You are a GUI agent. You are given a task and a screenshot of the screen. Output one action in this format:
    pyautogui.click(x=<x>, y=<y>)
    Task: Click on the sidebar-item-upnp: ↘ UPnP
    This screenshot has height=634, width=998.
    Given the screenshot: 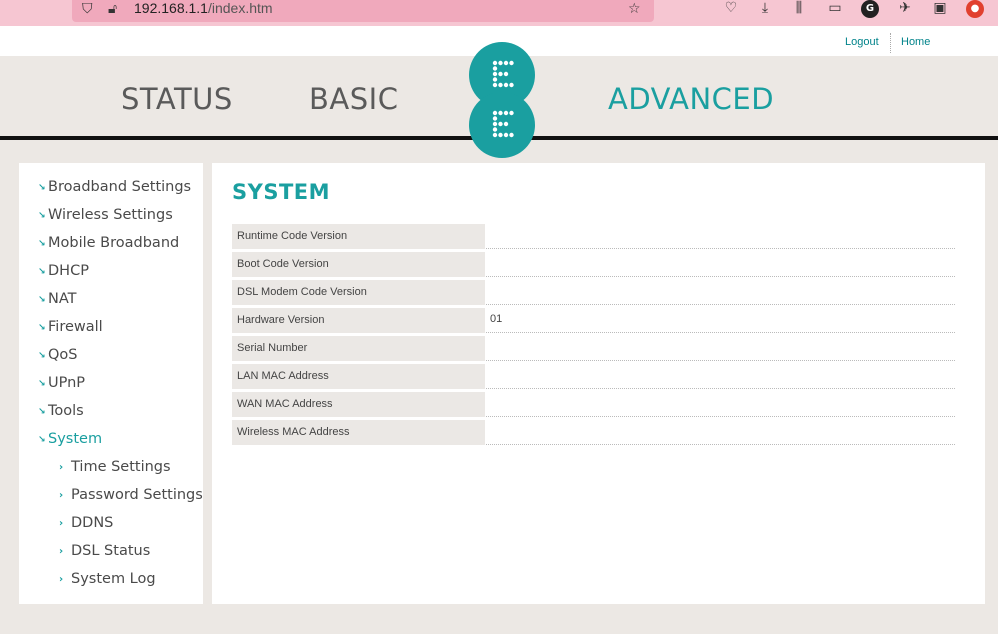 What is the action you would take?
    pyautogui.click(x=61, y=383)
    